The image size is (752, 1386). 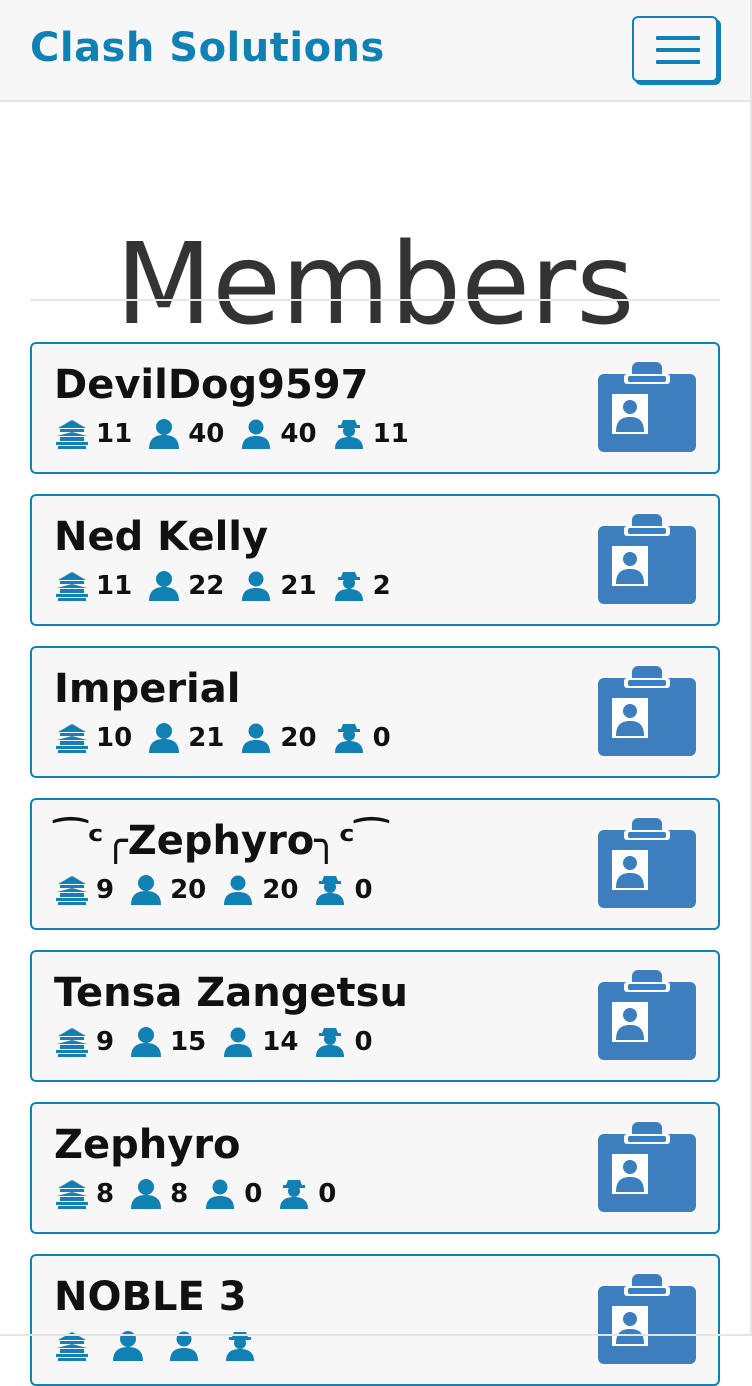 What do you see at coordinates (147, 689) in the screenshot?
I see `member-name: Imperial` at bounding box center [147, 689].